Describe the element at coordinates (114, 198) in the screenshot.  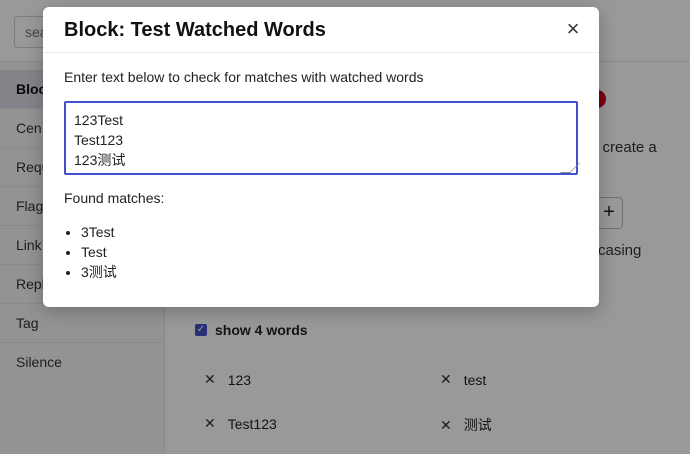
I see `found-matches-label: Found matches:` at that location.